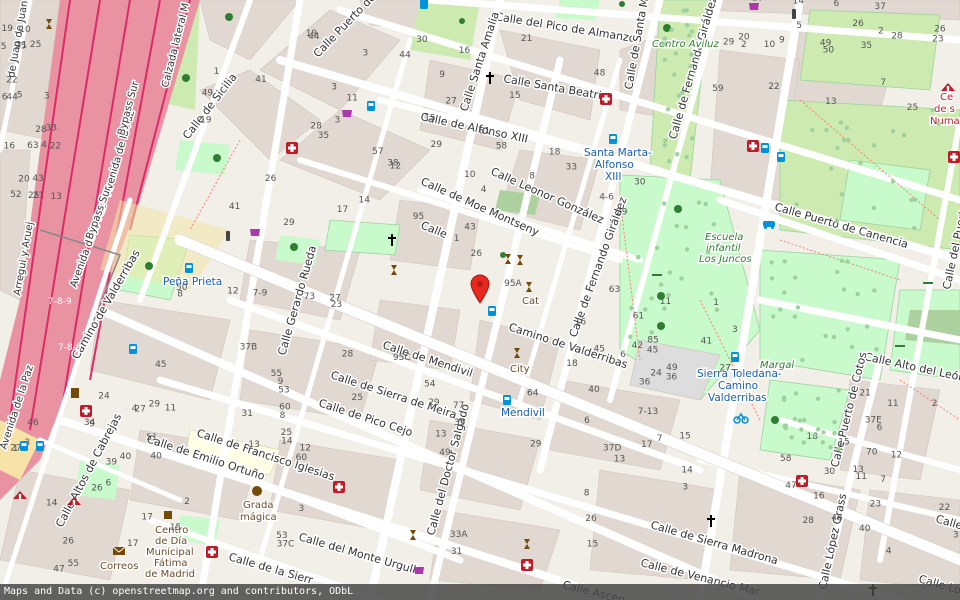  I want to click on label-sierra-toledana-2: Camino, so click(738, 386).